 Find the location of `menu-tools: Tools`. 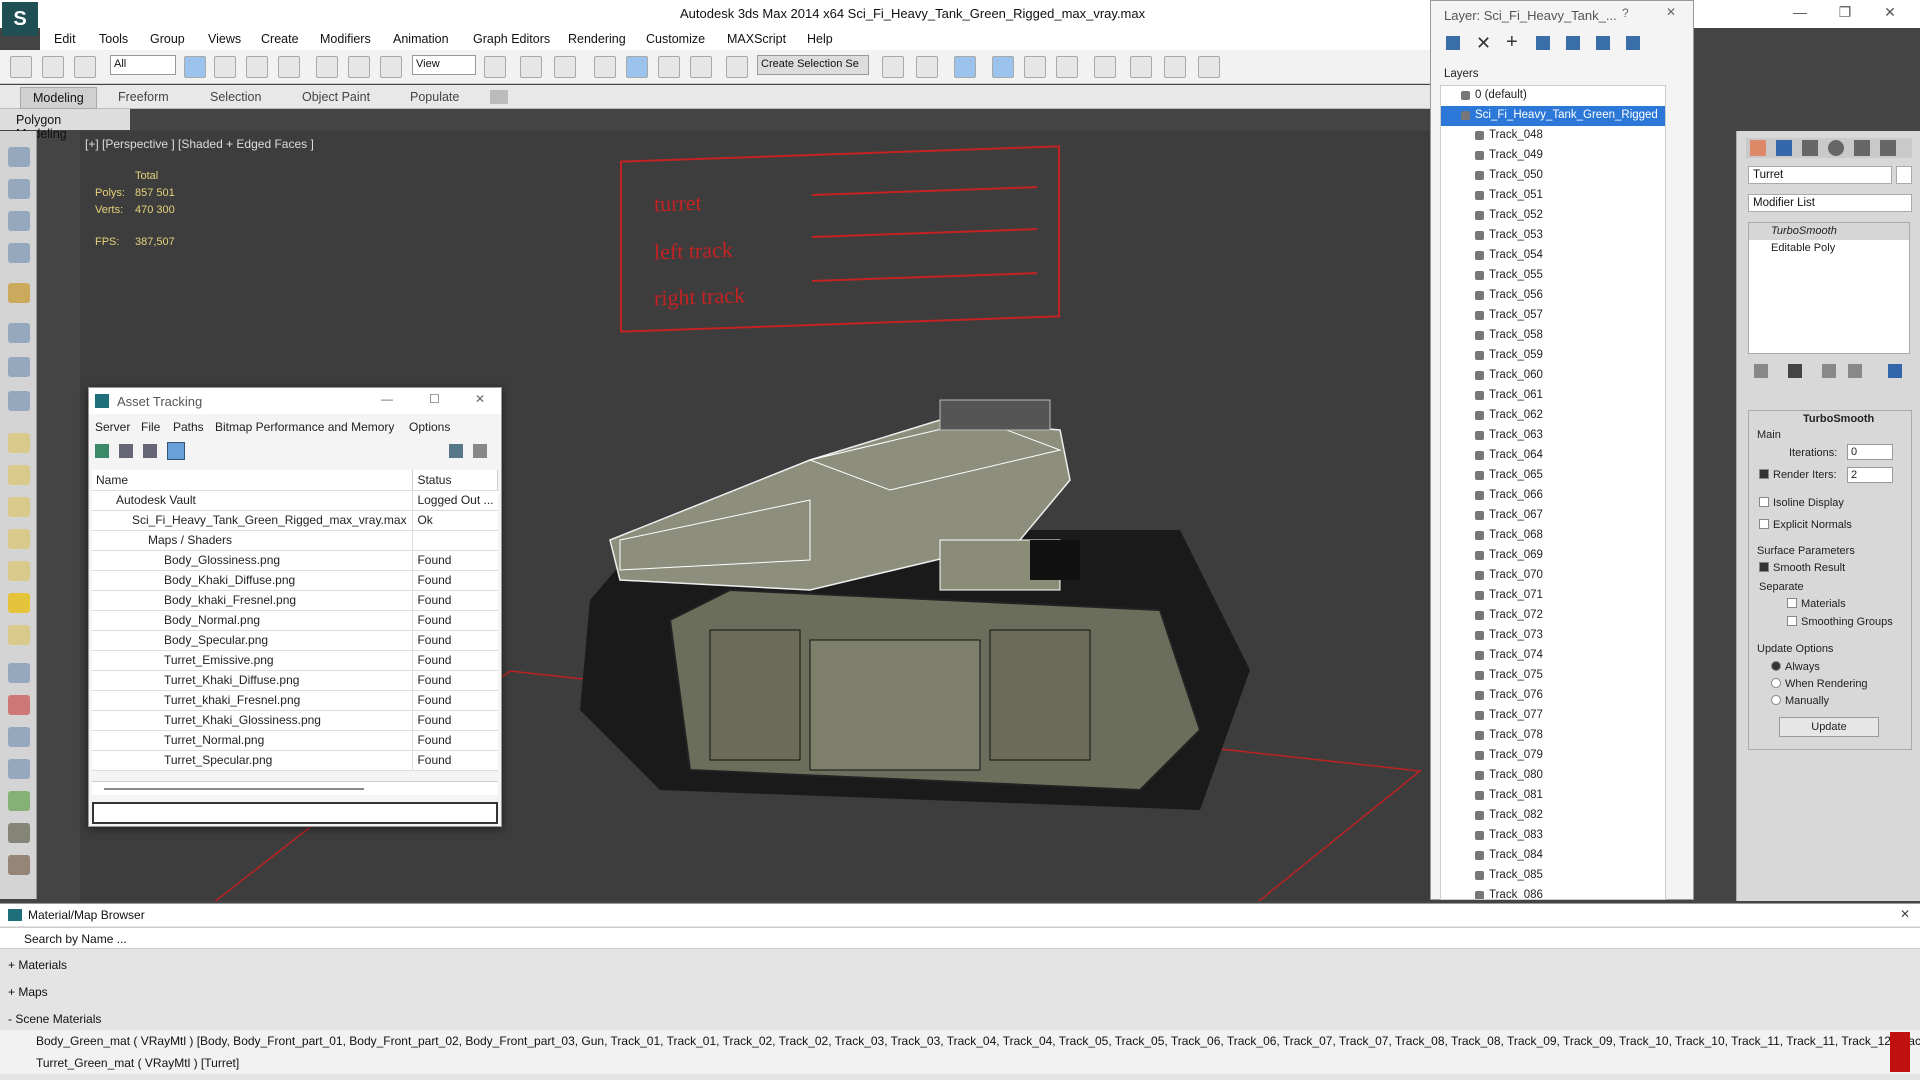

menu-tools: Tools is located at coordinates (113, 39).